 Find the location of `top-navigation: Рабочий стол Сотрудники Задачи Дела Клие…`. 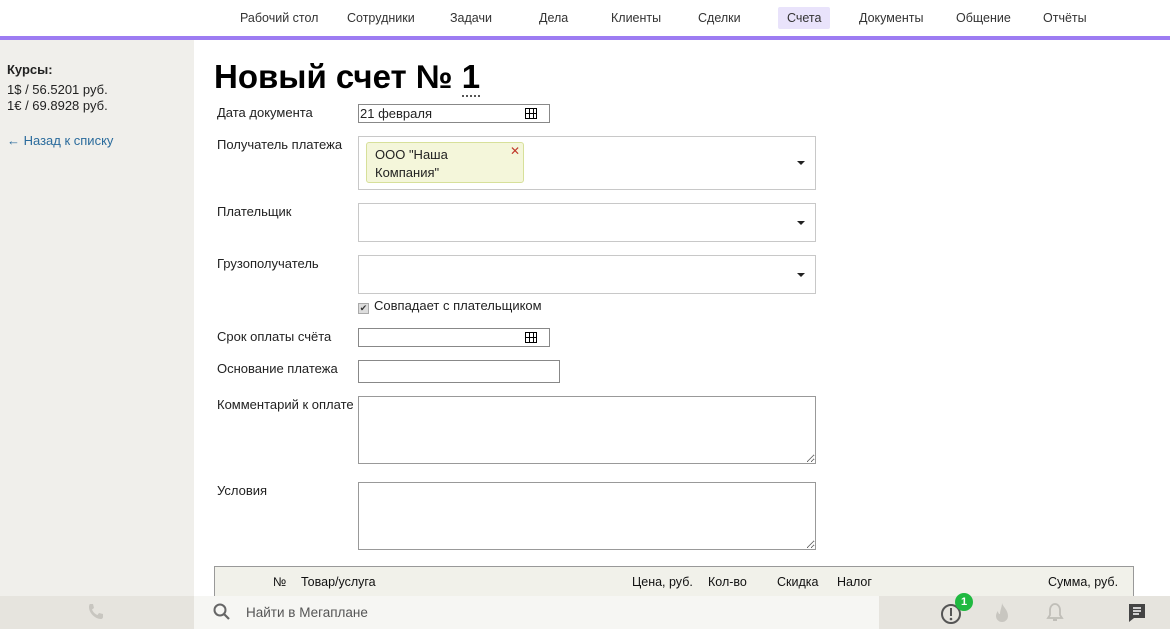

top-navigation: Рабочий стол Сотрудники Задачи Дела Клие… is located at coordinates (585, 18).